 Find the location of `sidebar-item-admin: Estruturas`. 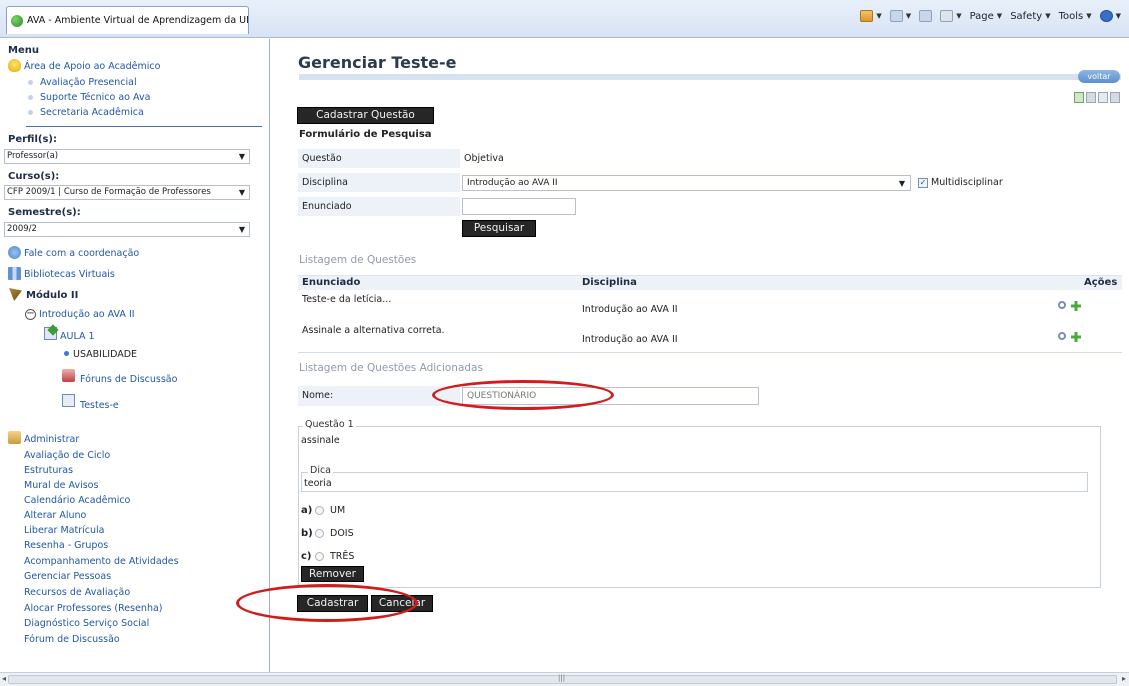

sidebar-item-admin: Estruturas is located at coordinates (48, 470).